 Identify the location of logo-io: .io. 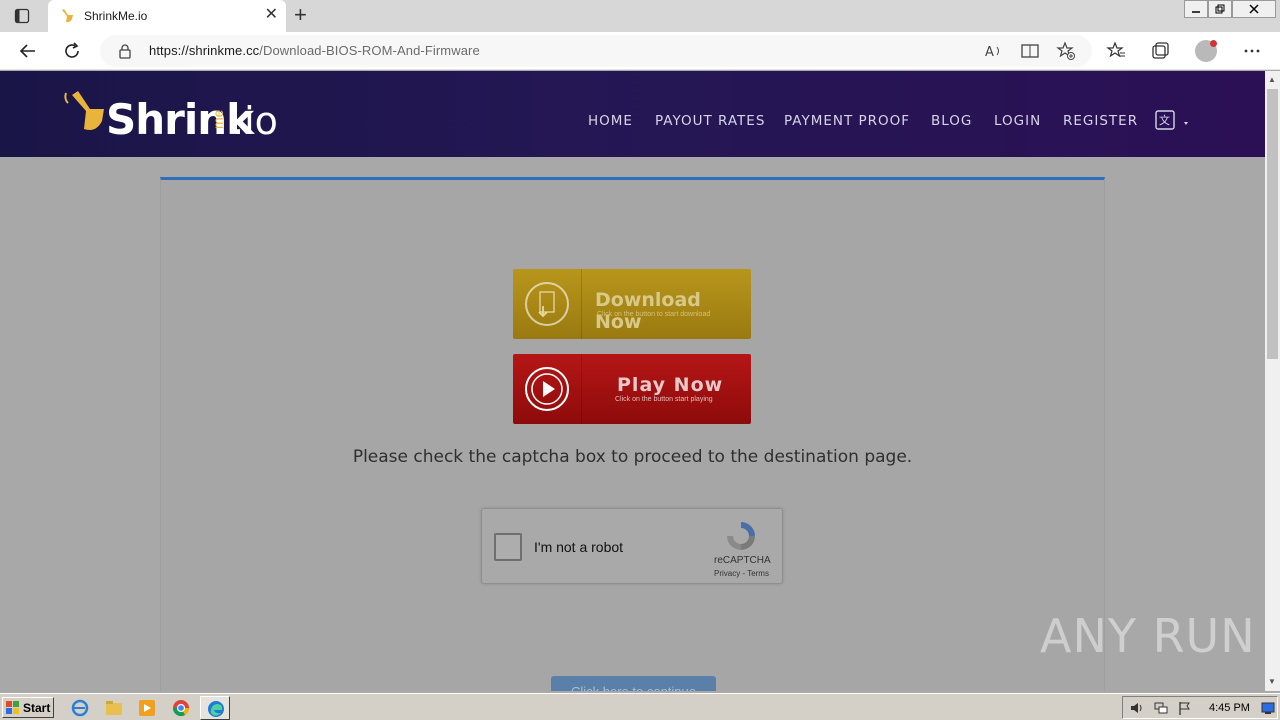
(255, 121).